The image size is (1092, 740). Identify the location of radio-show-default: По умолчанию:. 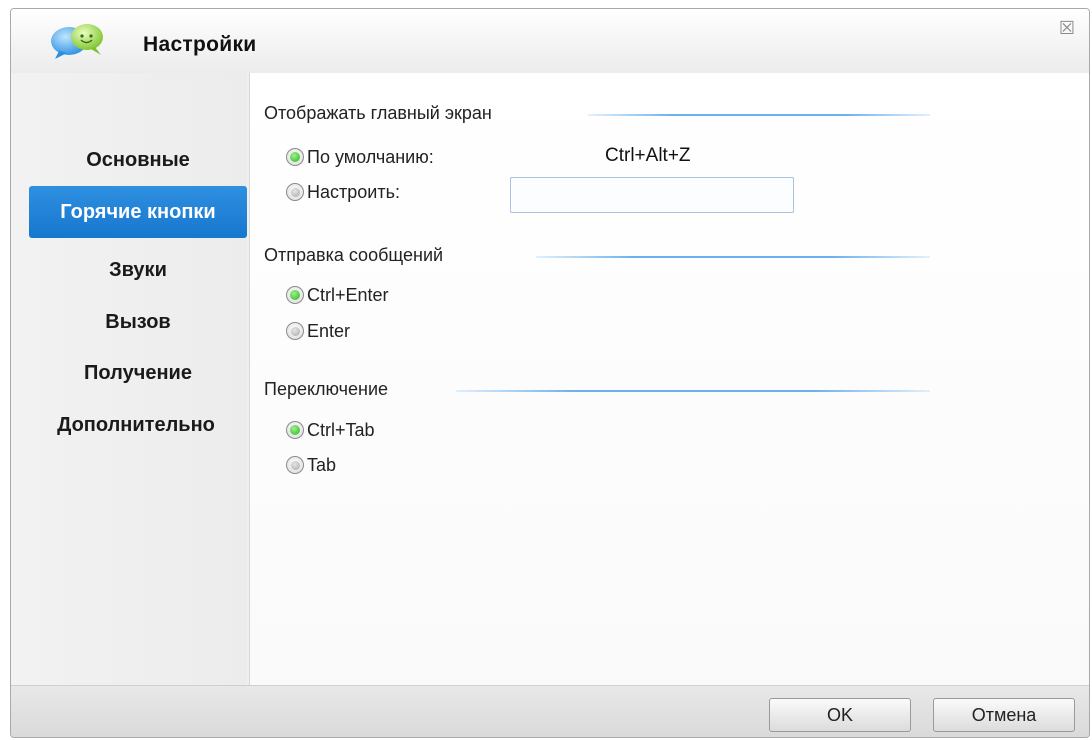
(360, 157).